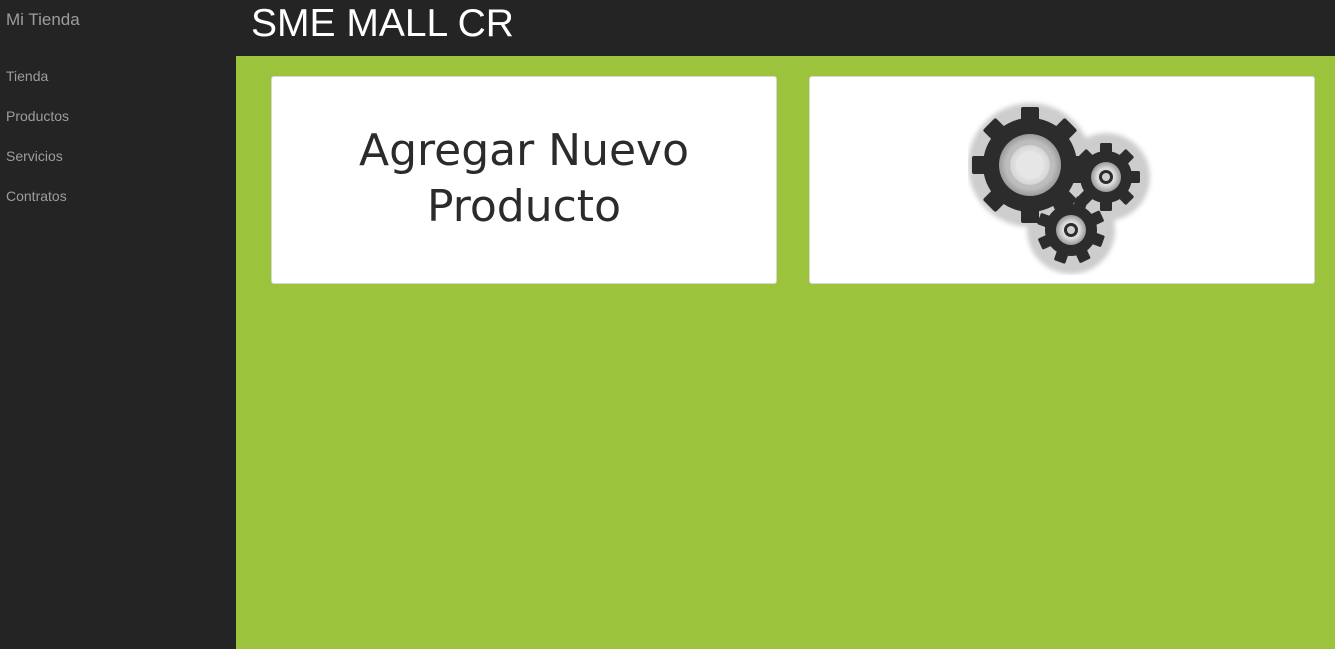  What do you see at coordinates (785, 28) in the screenshot?
I see `top-bar: SME MALL CR` at bounding box center [785, 28].